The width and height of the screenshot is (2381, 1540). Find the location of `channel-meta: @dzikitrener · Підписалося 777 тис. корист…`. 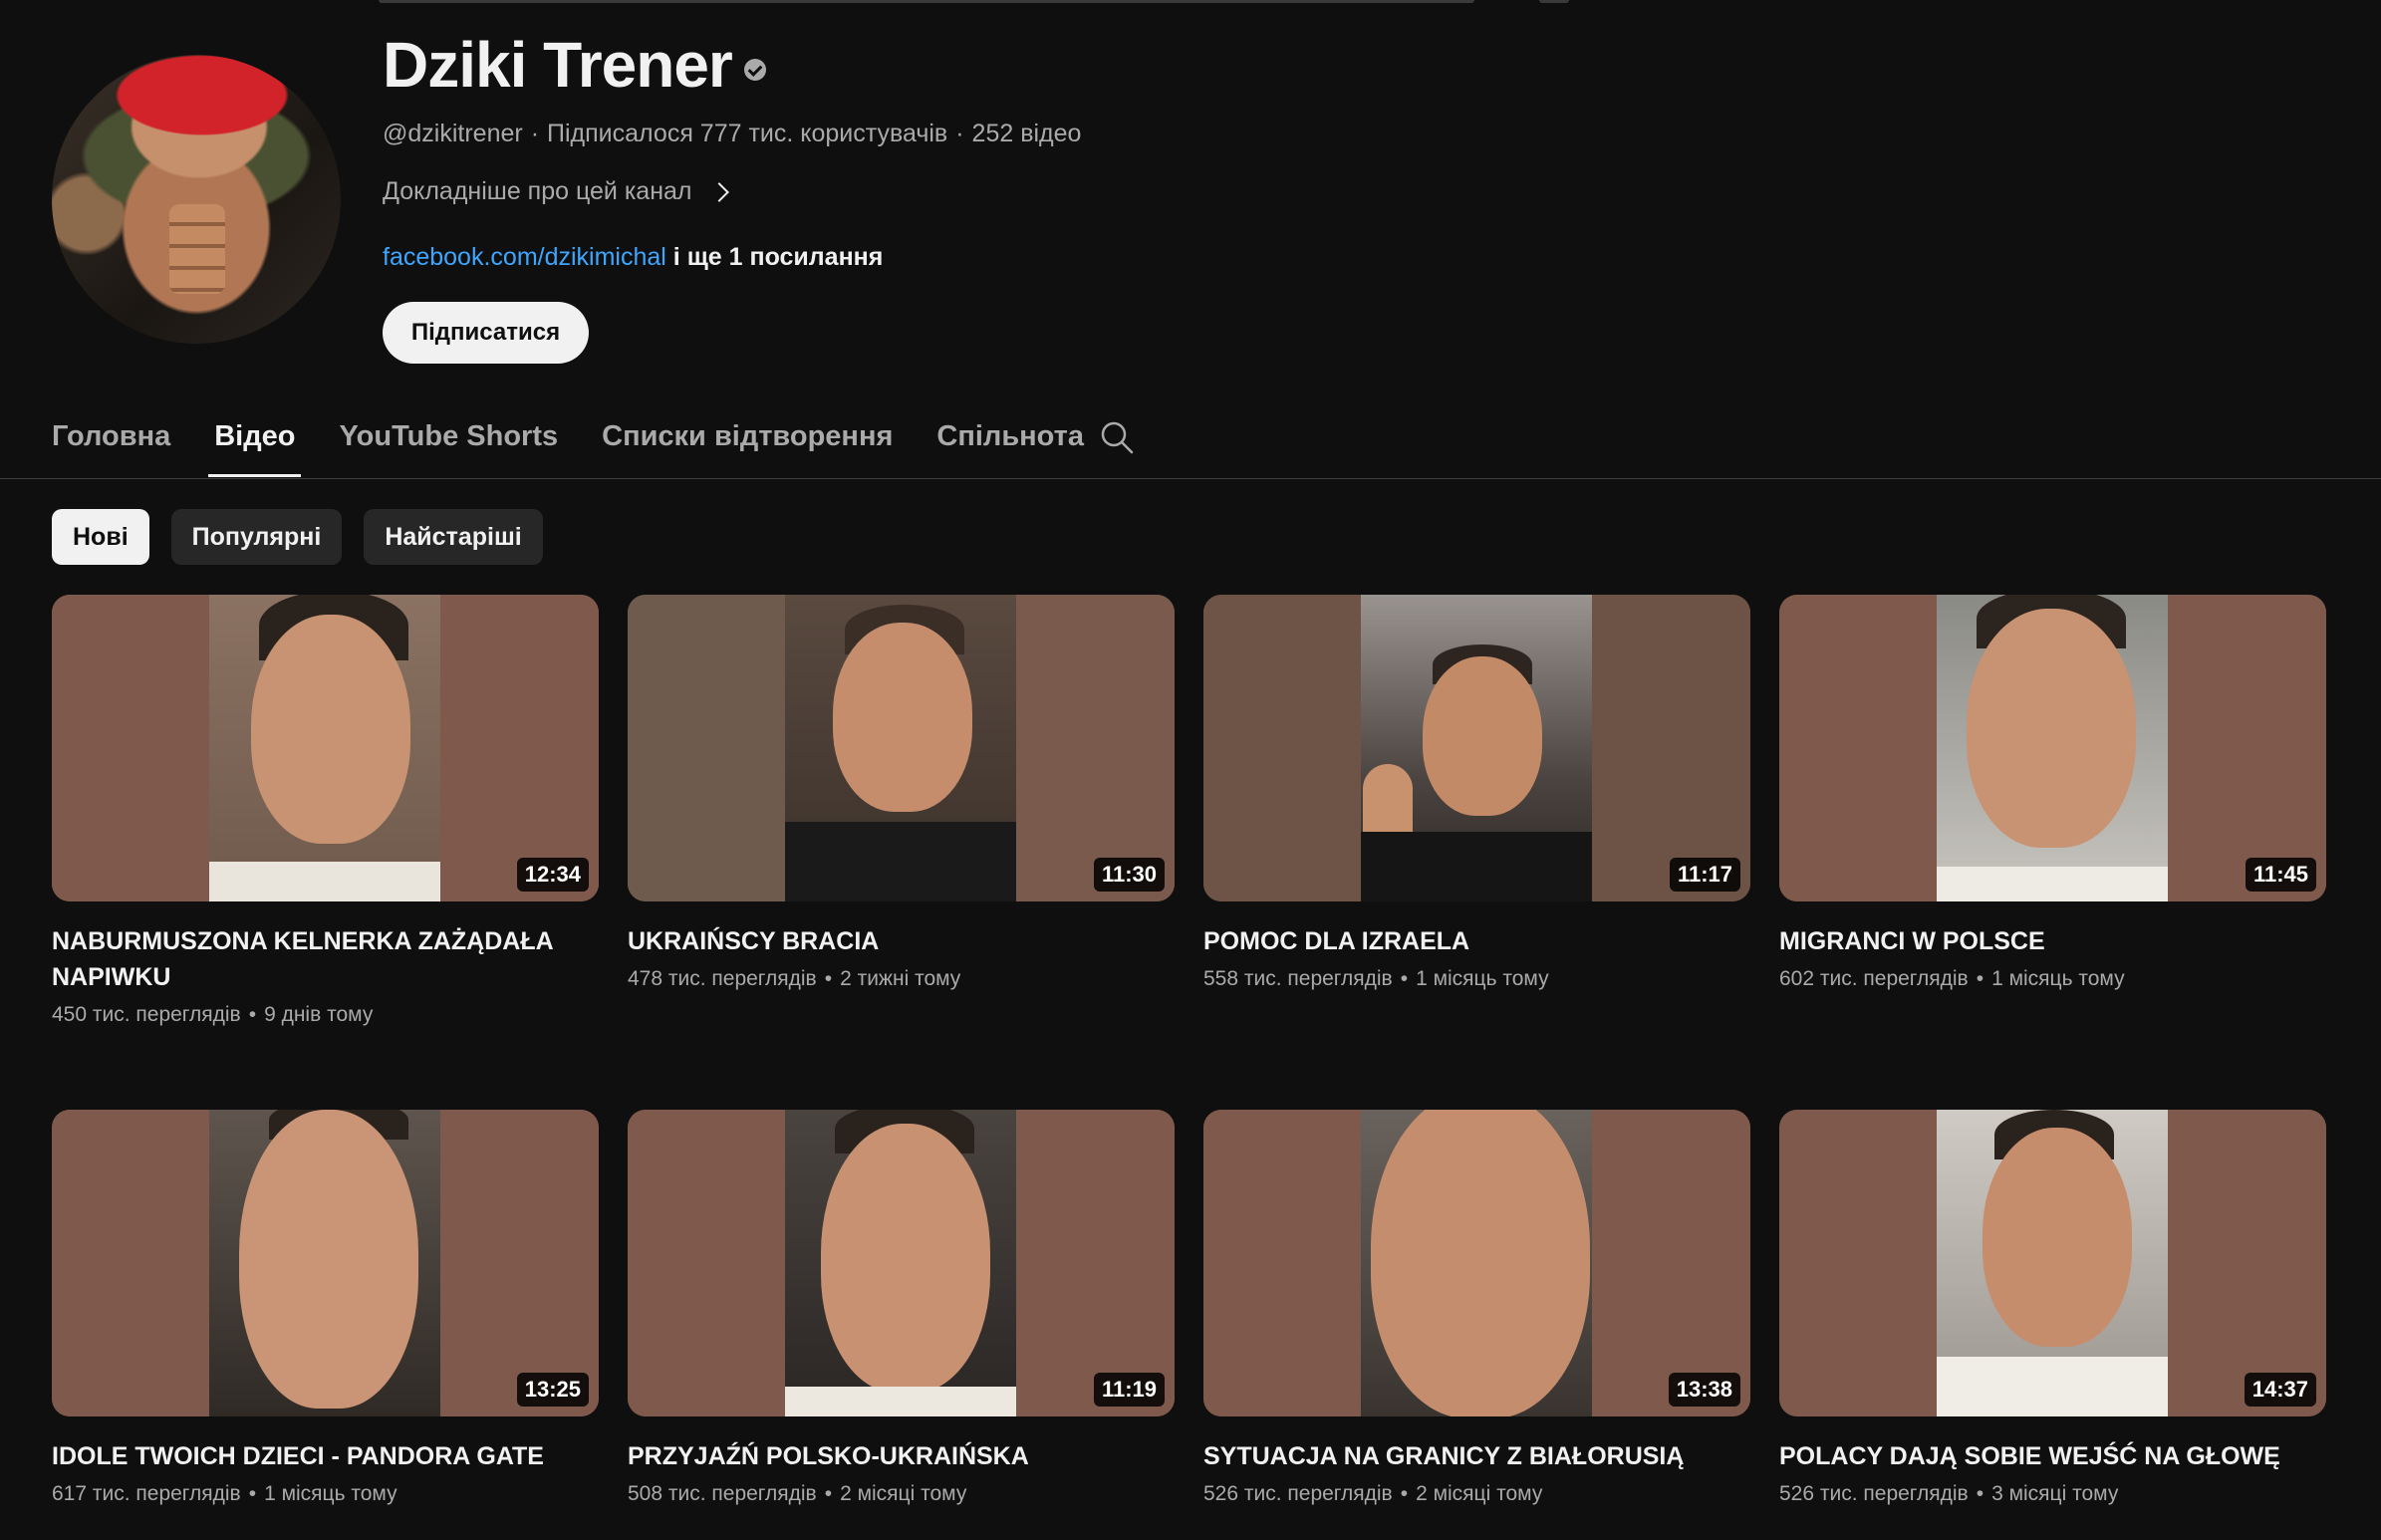

channel-meta: @dzikitrener · Підписалося 777 тис. корист… is located at coordinates (732, 133).